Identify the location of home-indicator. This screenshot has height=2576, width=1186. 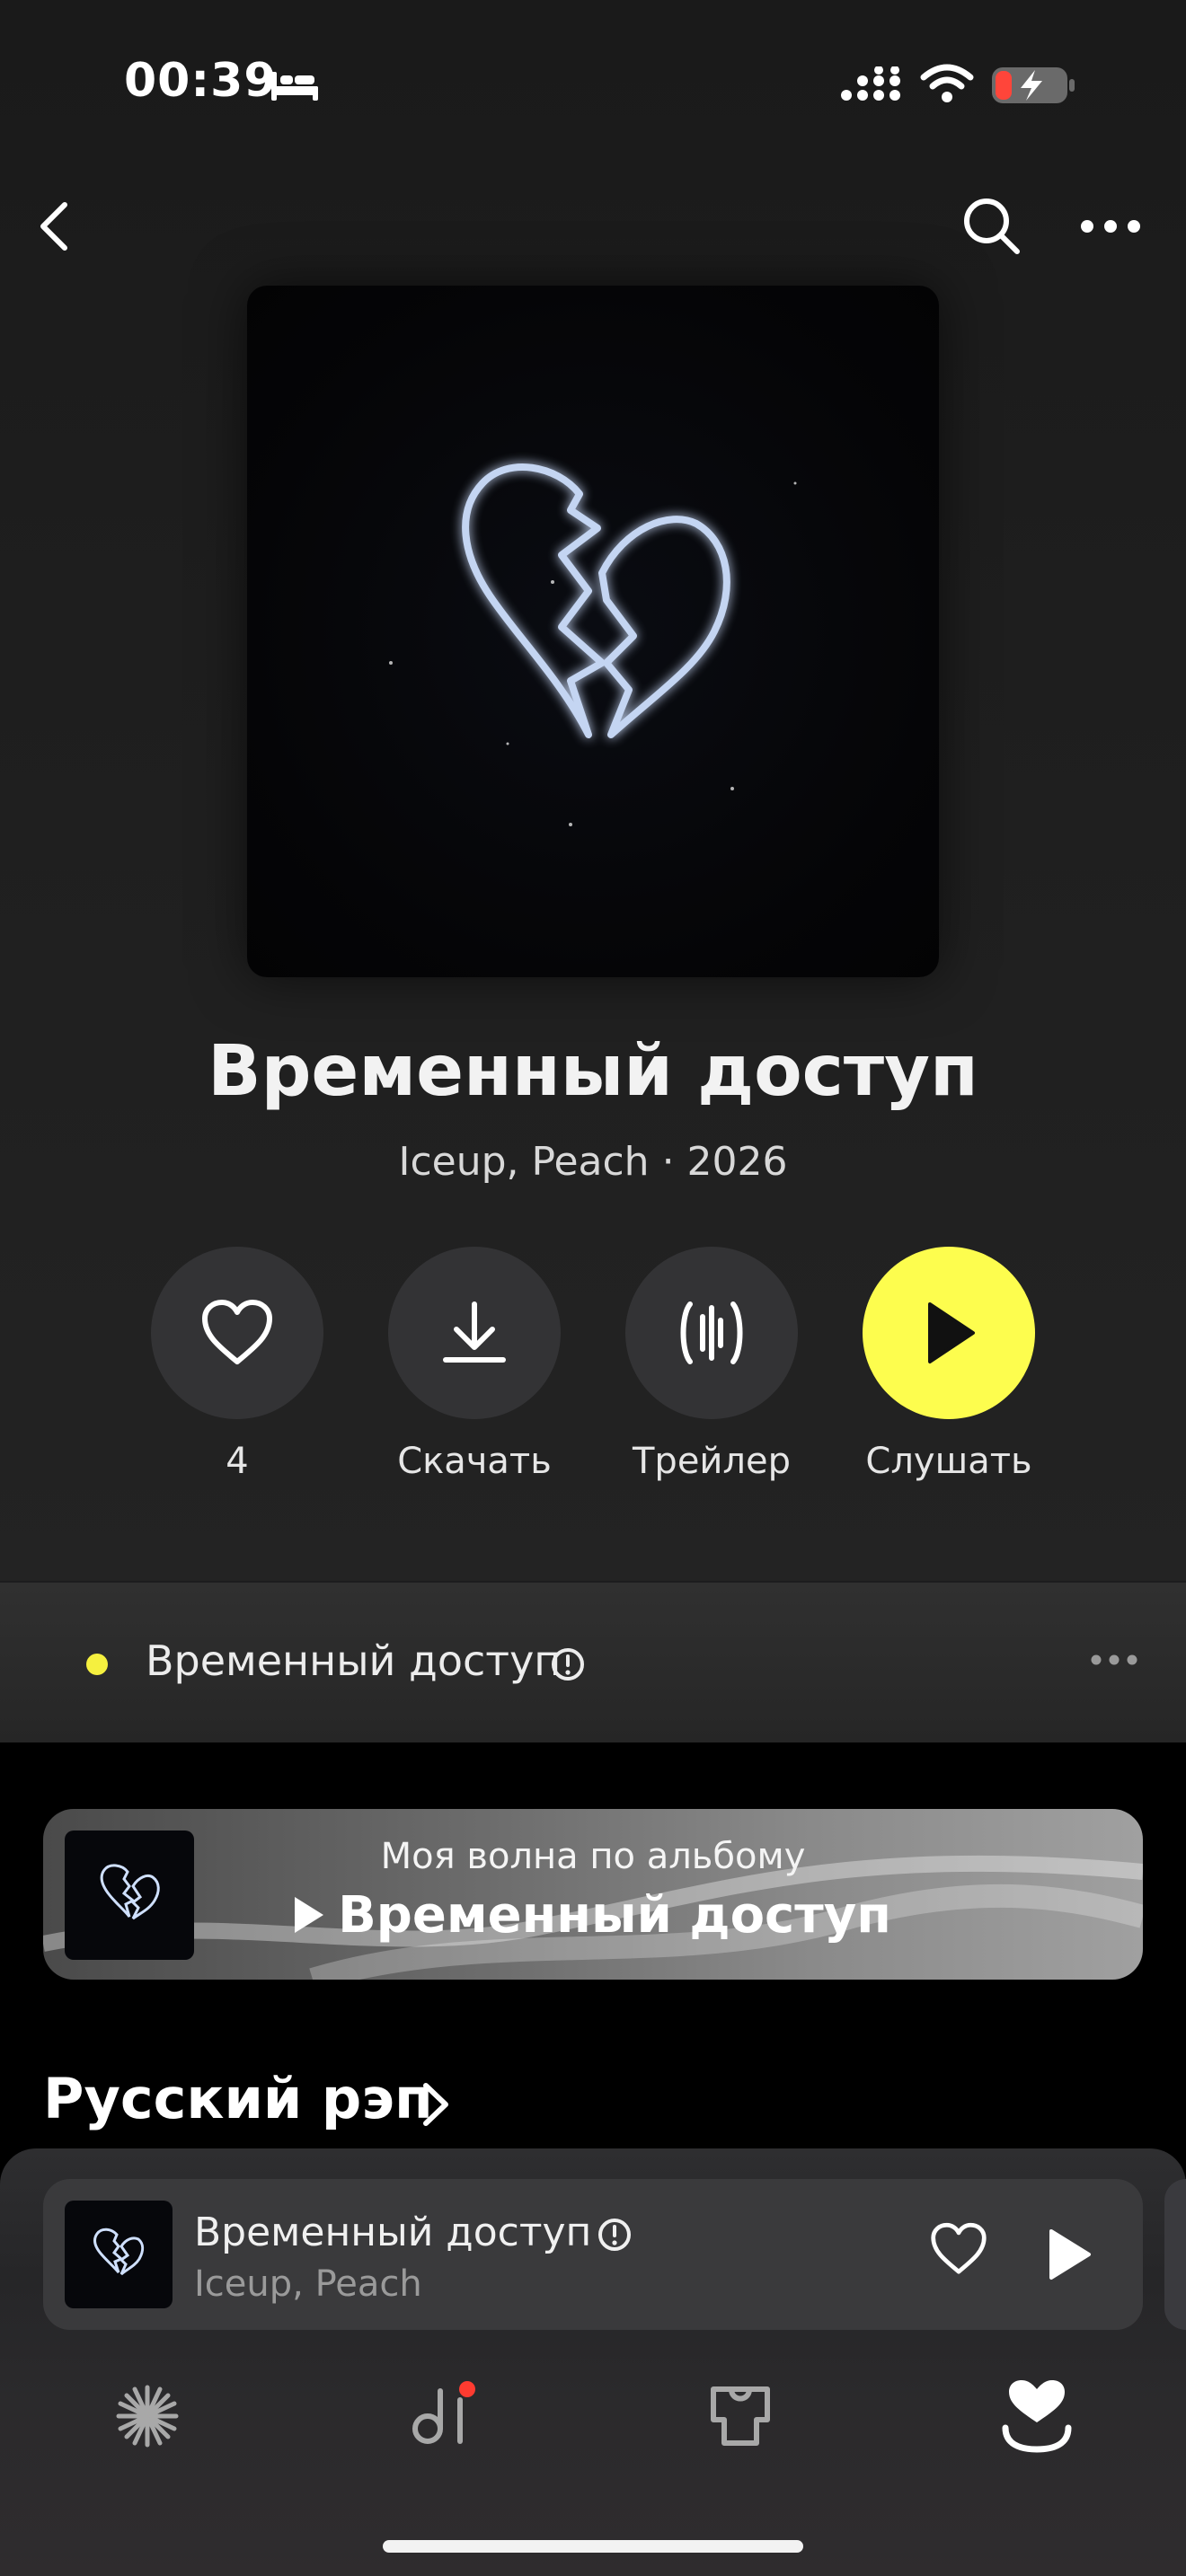
(593, 2546).